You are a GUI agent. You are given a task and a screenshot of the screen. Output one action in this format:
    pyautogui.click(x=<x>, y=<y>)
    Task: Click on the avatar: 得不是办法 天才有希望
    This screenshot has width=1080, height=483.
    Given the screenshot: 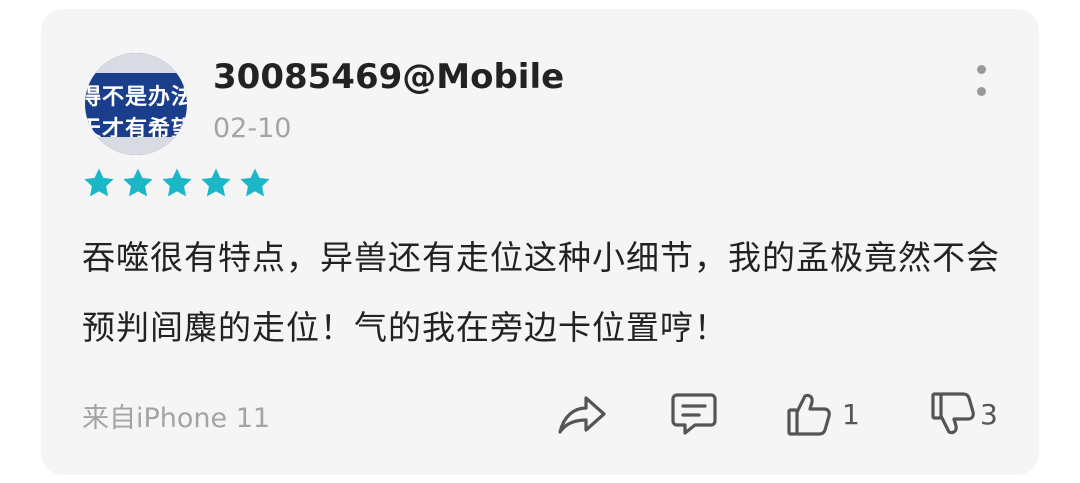 What is the action you would take?
    pyautogui.click(x=136, y=104)
    